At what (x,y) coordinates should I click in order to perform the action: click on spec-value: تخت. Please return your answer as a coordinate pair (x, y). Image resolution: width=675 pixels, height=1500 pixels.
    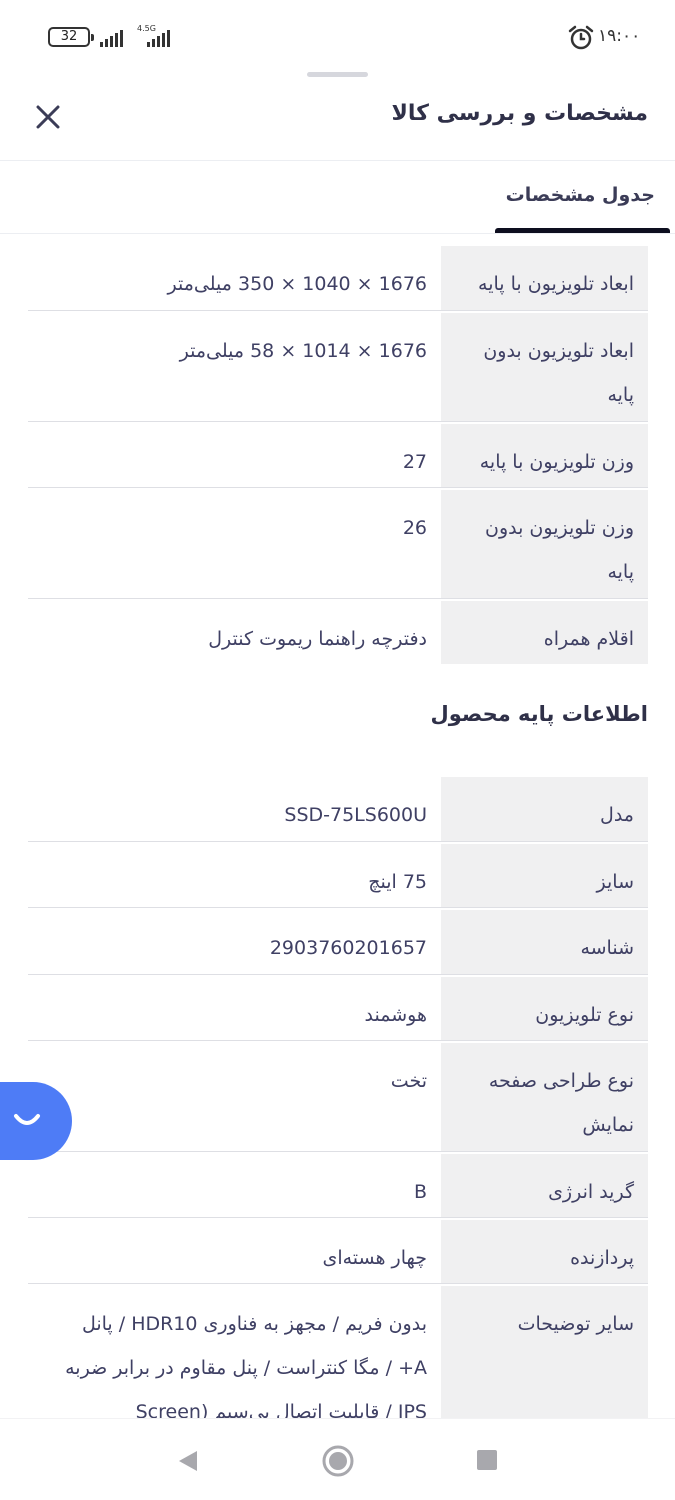
    Looking at the image, I should click on (408, 1081).